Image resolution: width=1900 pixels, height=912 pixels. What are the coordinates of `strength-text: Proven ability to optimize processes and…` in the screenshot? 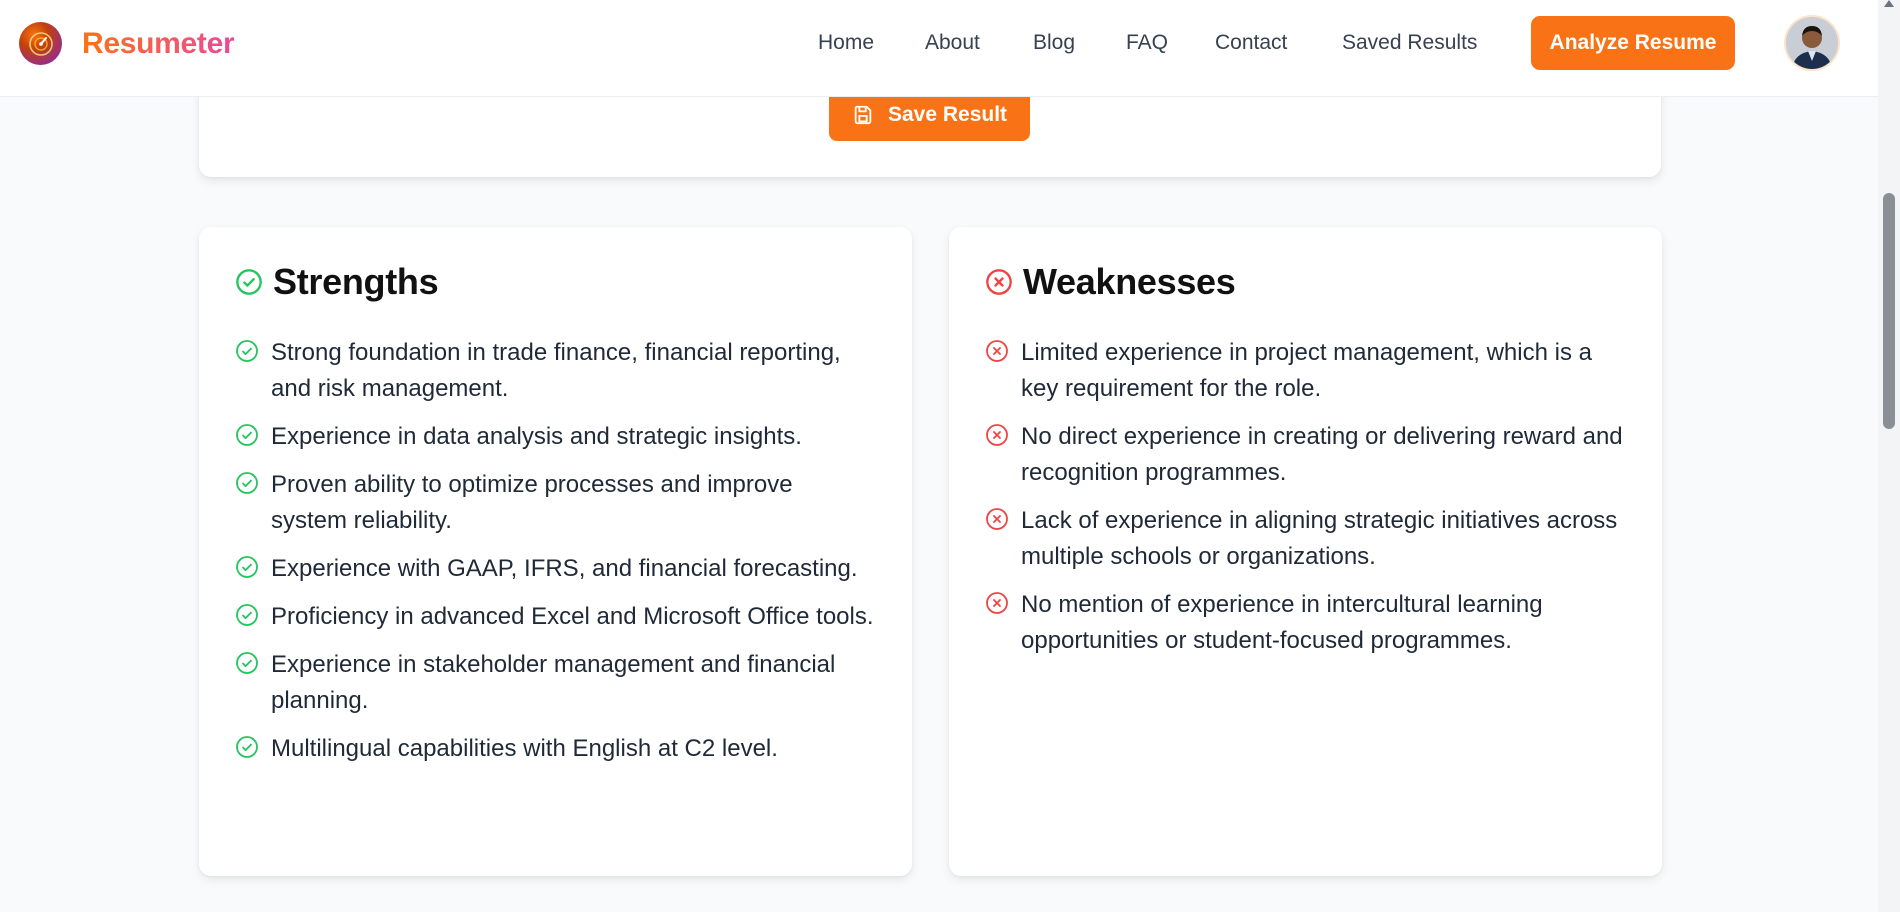 It's located at (532, 502).